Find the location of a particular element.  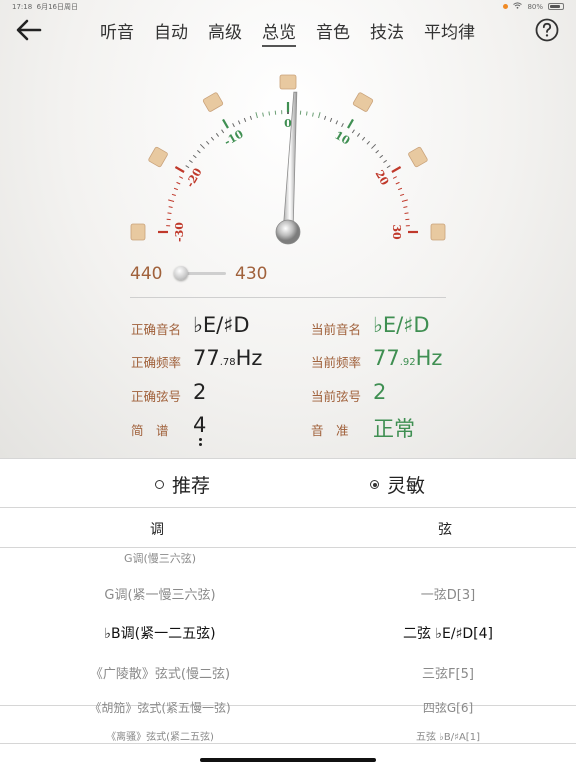

key-option: 《离骚》弦式(紧二五弦) is located at coordinates (160, 735).